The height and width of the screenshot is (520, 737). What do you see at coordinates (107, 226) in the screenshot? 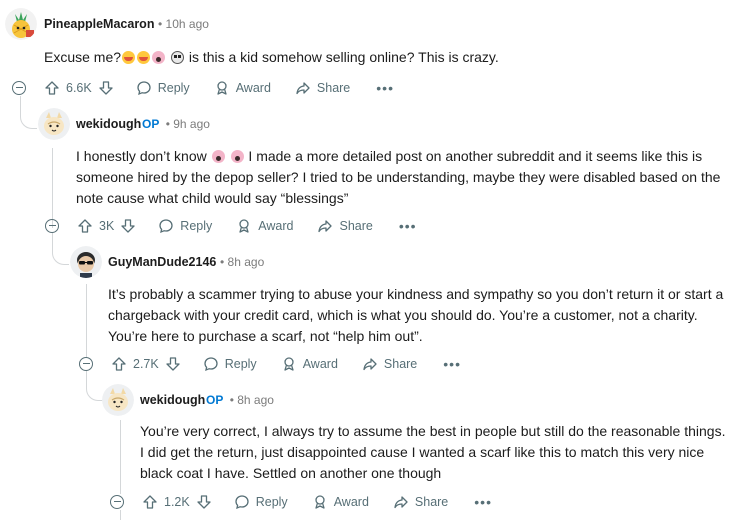
I see `vote-count: 3K` at bounding box center [107, 226].